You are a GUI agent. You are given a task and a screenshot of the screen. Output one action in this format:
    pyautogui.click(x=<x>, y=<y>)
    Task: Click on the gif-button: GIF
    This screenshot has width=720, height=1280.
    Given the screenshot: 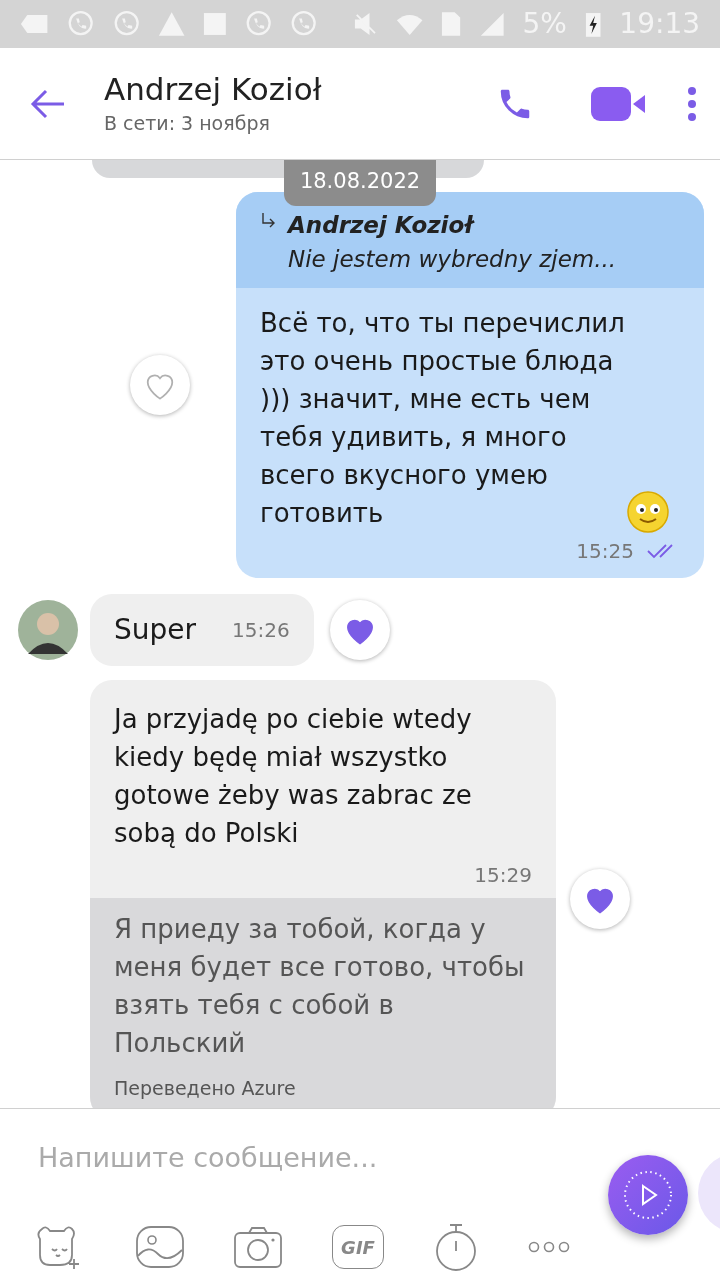 What is the action you would take?
    pyautogui.click(x=358, y=1247)
    